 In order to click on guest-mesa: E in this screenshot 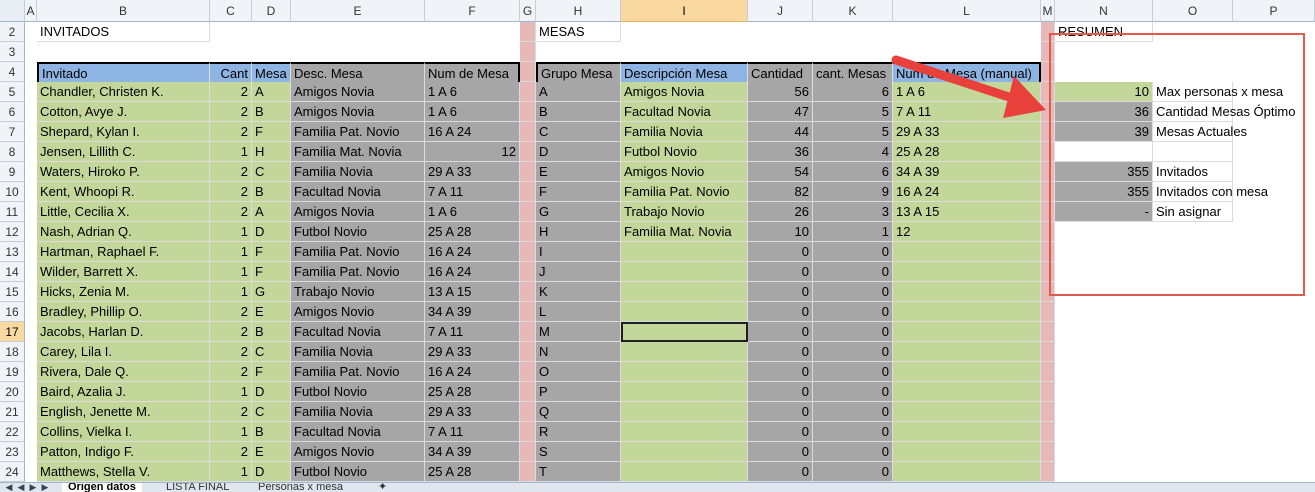, I will do `click(271, 452)`.